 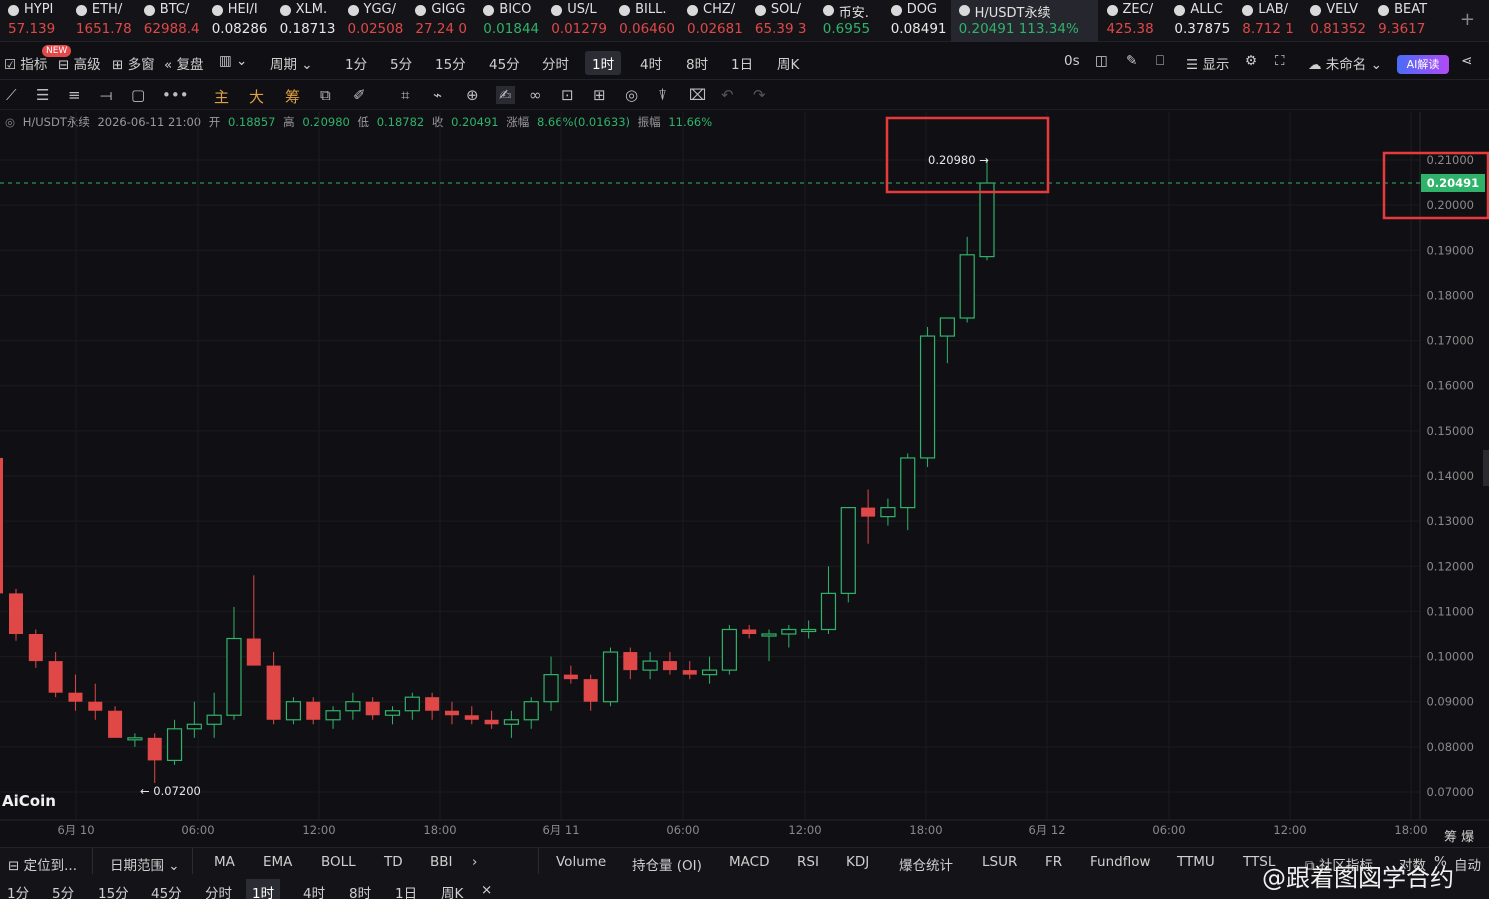 I want to click on layout-name-button: ☁ 未命名 ⌄, so click(x=1345, y=63).